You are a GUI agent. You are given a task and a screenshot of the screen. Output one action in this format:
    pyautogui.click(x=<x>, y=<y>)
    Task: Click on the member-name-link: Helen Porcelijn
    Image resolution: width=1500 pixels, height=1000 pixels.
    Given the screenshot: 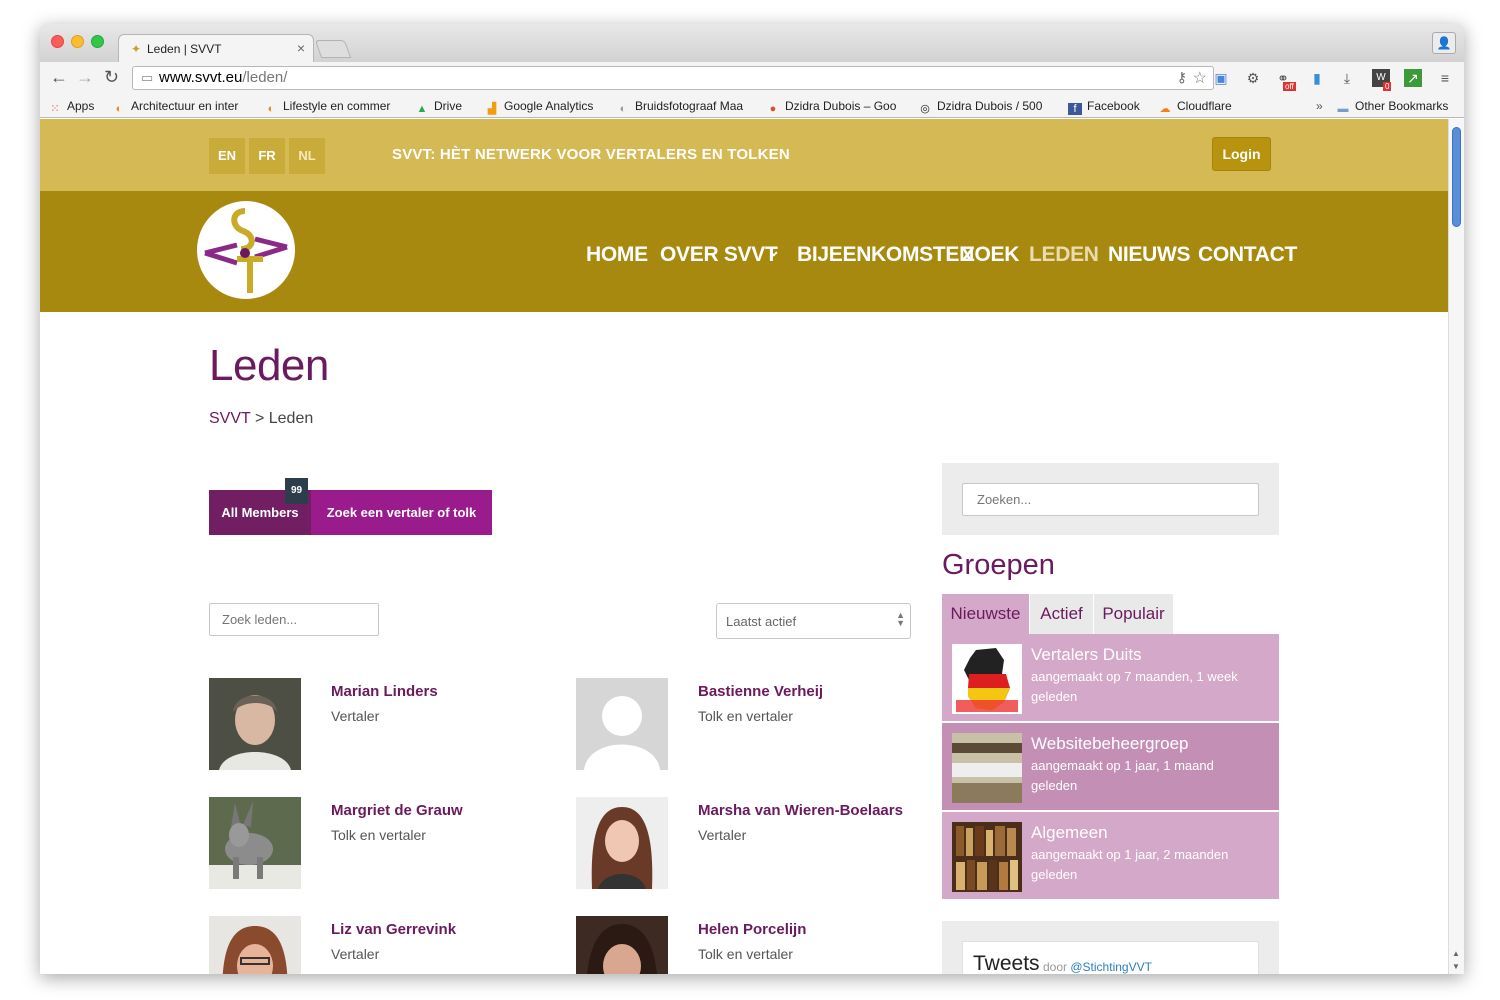 What is the action you would take?
    pyautogui.click(x=752, y=929)
    